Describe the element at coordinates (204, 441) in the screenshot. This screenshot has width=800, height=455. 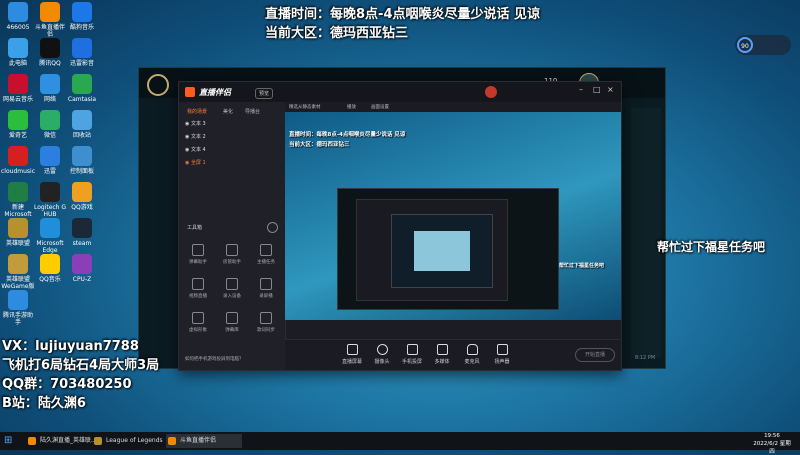
I see `taskbar-item-douyu-app: 斗鱼直播伴侣` at that location.